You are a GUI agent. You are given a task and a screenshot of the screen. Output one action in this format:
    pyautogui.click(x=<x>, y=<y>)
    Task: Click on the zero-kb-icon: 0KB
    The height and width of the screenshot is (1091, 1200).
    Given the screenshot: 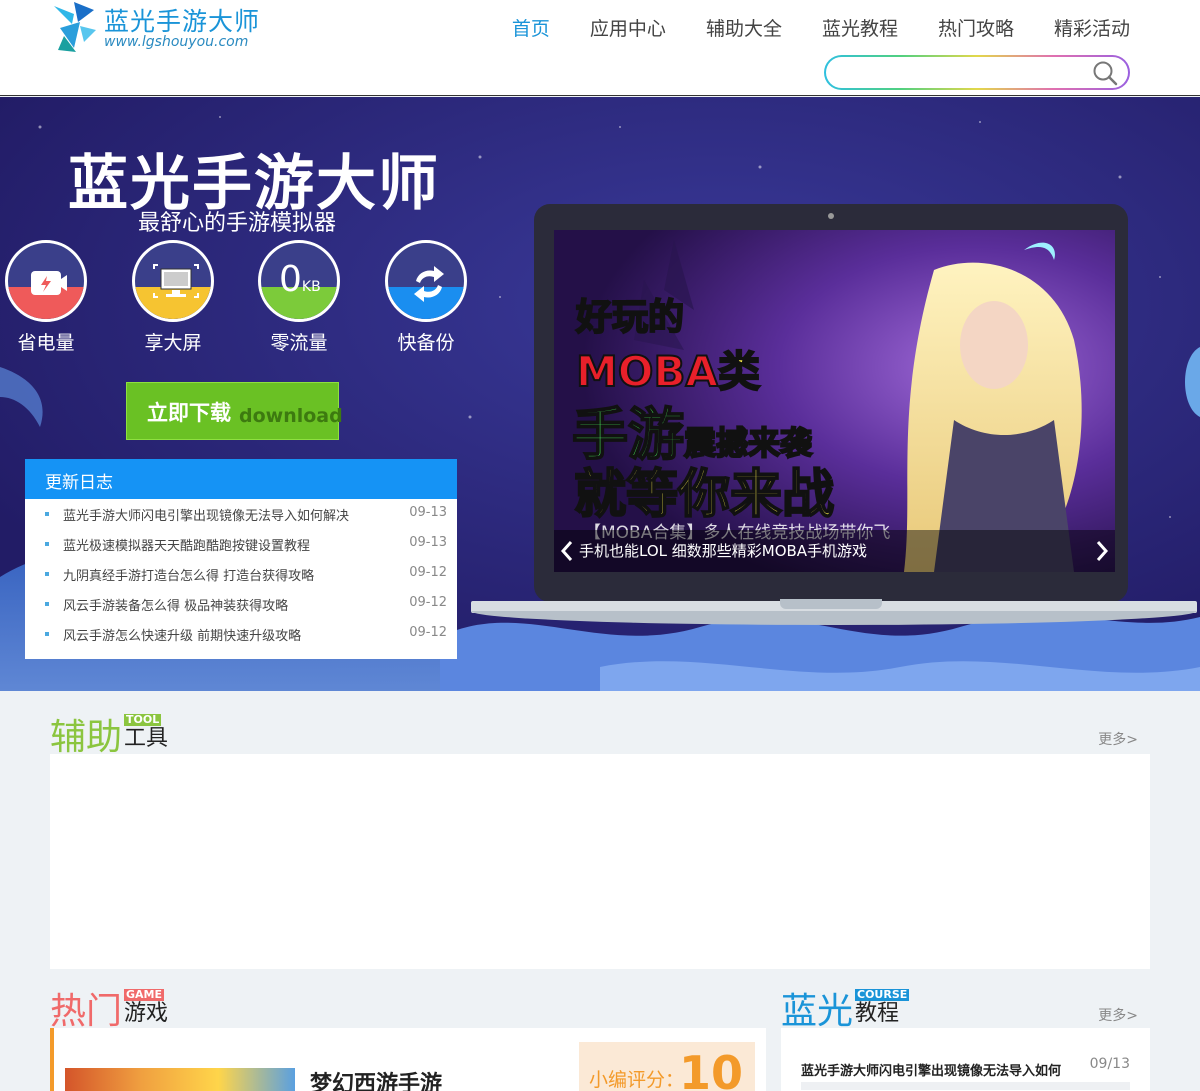 What is the action you would take?
    pyautogui.click(x=300, y=279)
    